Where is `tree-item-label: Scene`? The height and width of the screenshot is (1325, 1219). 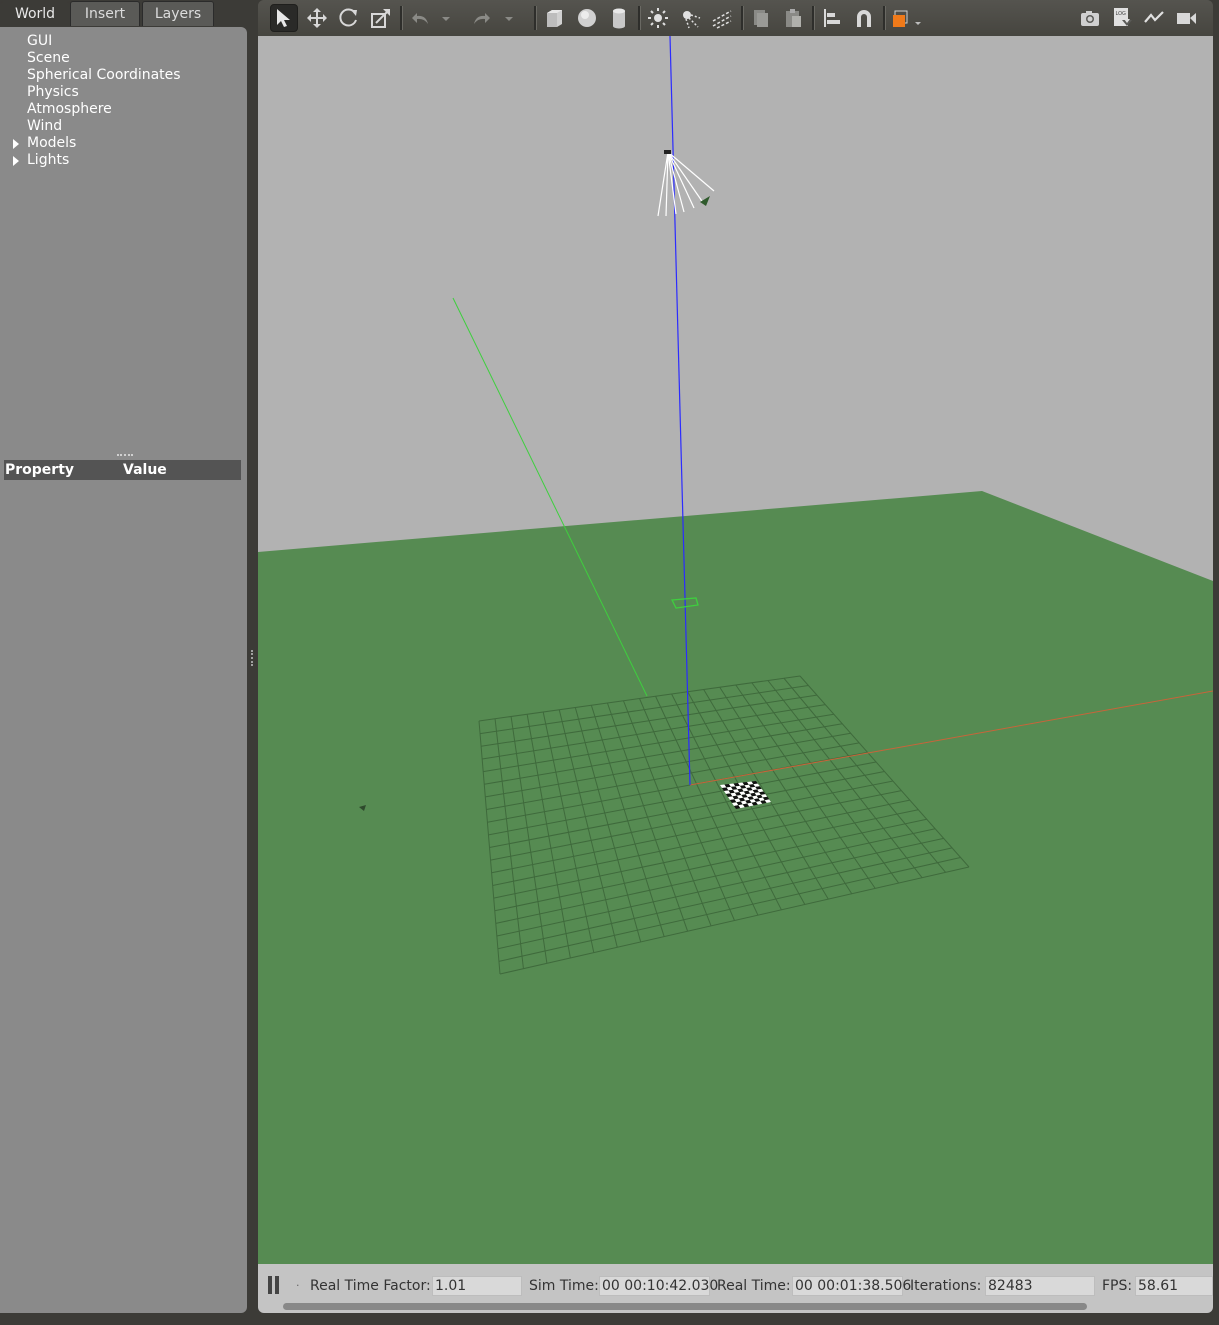 tree-item-label: Scene is located at coordinates (48, 58).